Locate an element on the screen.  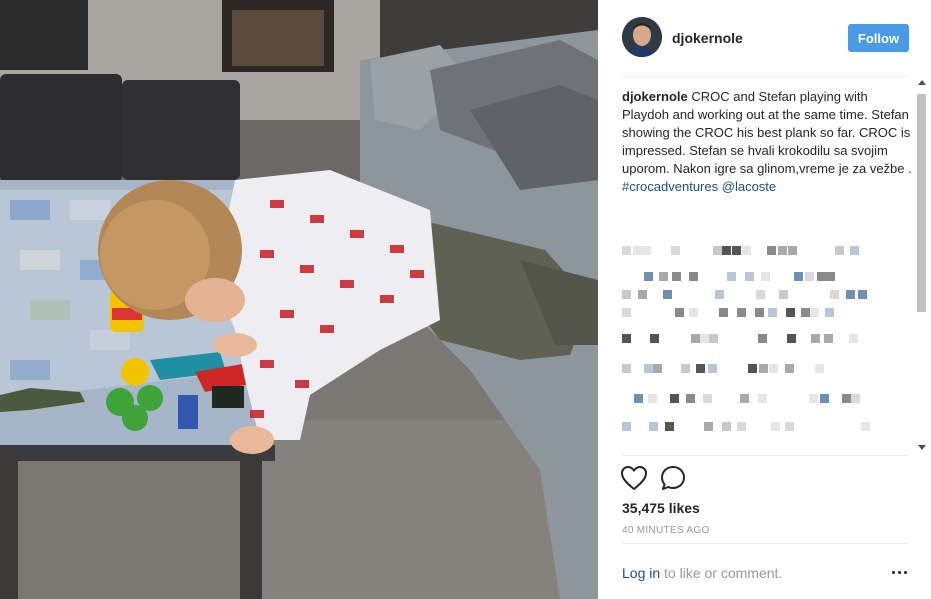
ellipsis-icon is located at coordinates (900, 573).